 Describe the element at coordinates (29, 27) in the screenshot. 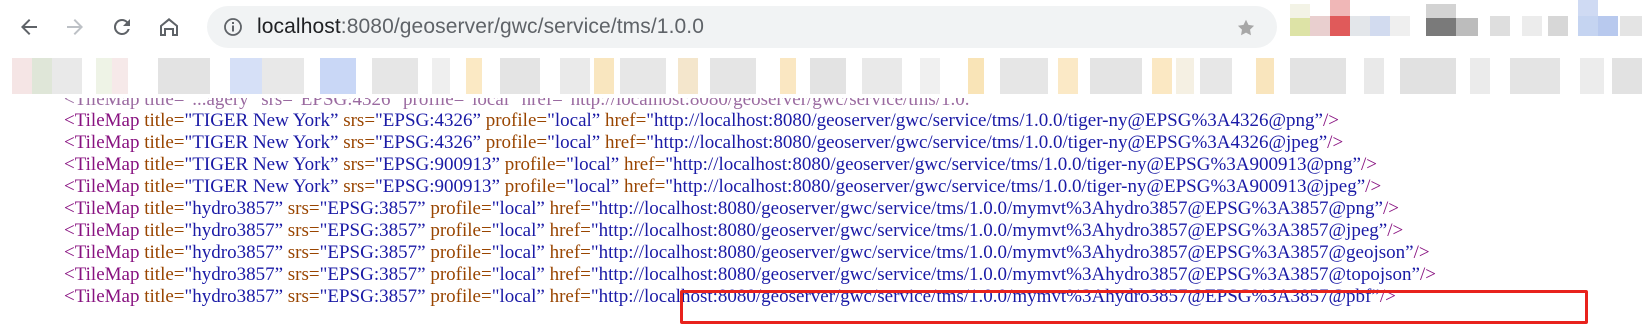

I see `back-icon` at that location.